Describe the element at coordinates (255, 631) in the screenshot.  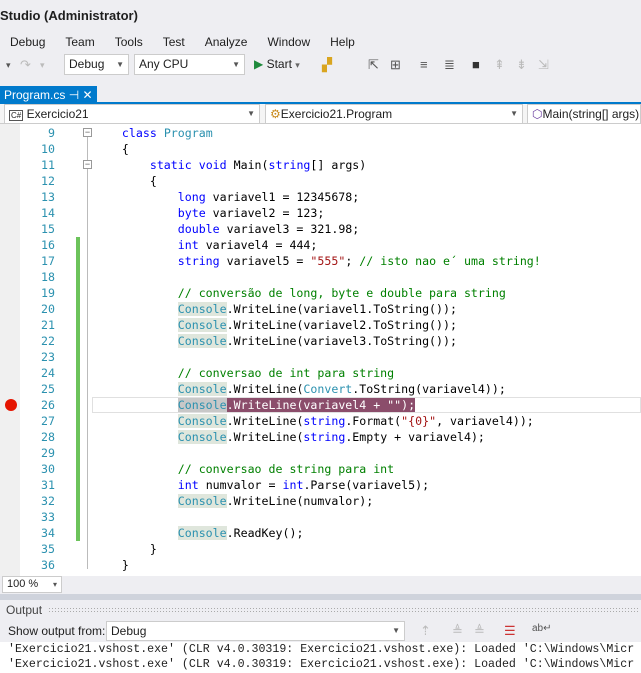
I see `output-source-select: Debug ▼` at that location.